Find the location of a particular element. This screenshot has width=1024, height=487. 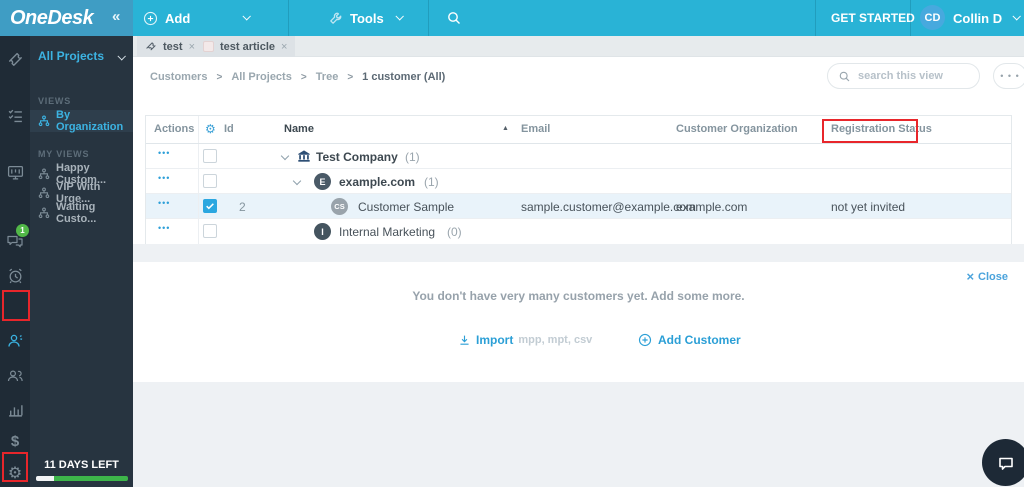

breadcrumb-tree: Tree is located at coordinates (327, 77).